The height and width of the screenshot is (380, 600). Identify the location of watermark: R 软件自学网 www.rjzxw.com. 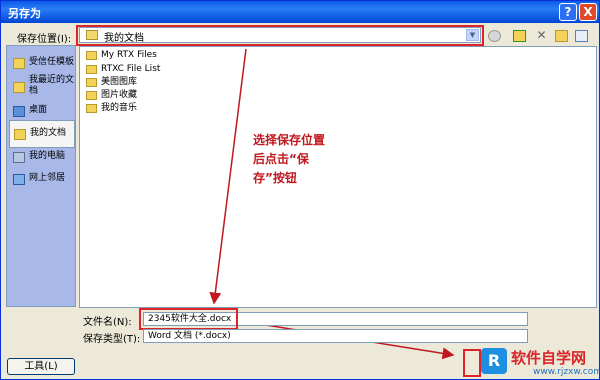
(530, 362).